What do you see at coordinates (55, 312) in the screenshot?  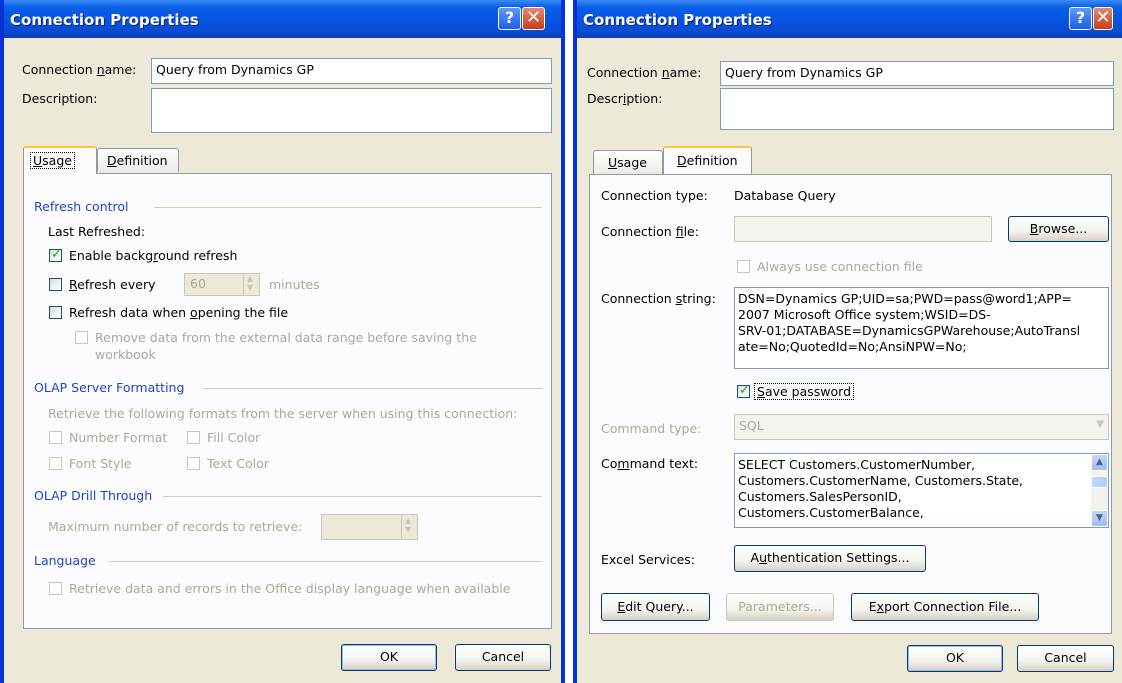 I see `refresh-on-open-checkbox` at bounding box center [55, 312].